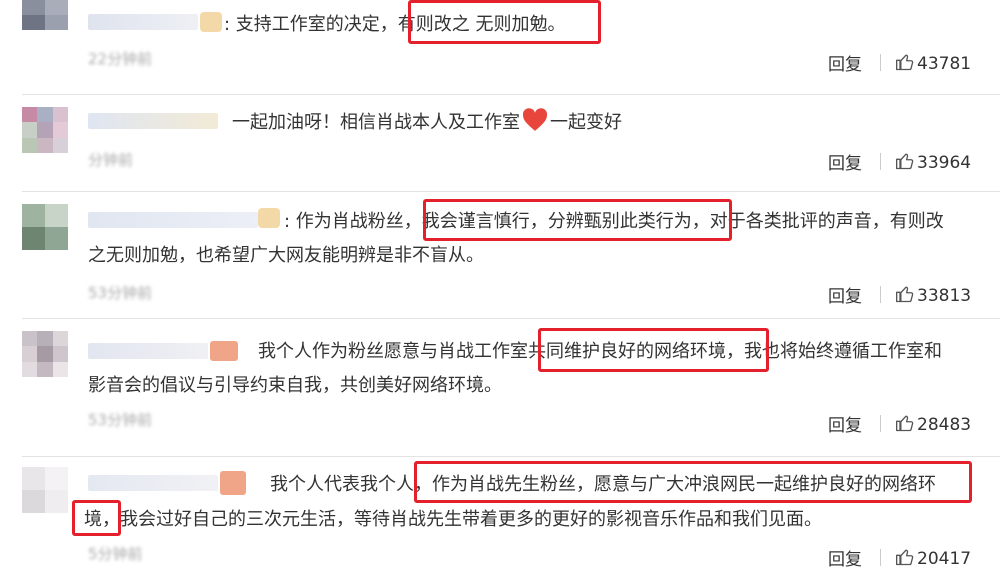  What do you see at coordinates (944, 64) in the screenshot?
I see `like-count: 43781` at bounding box center [944, 64].